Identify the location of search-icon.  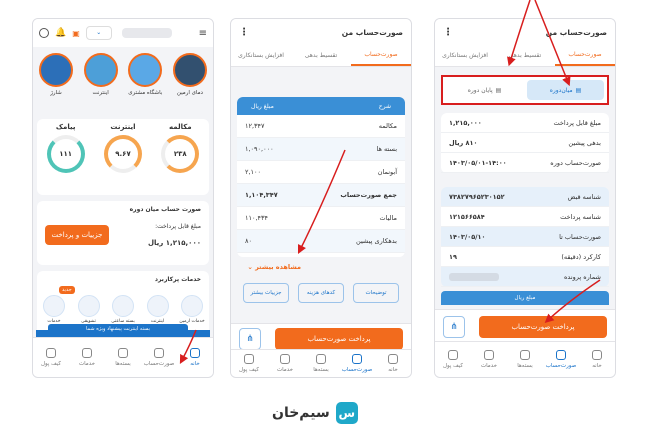
(44, 33).